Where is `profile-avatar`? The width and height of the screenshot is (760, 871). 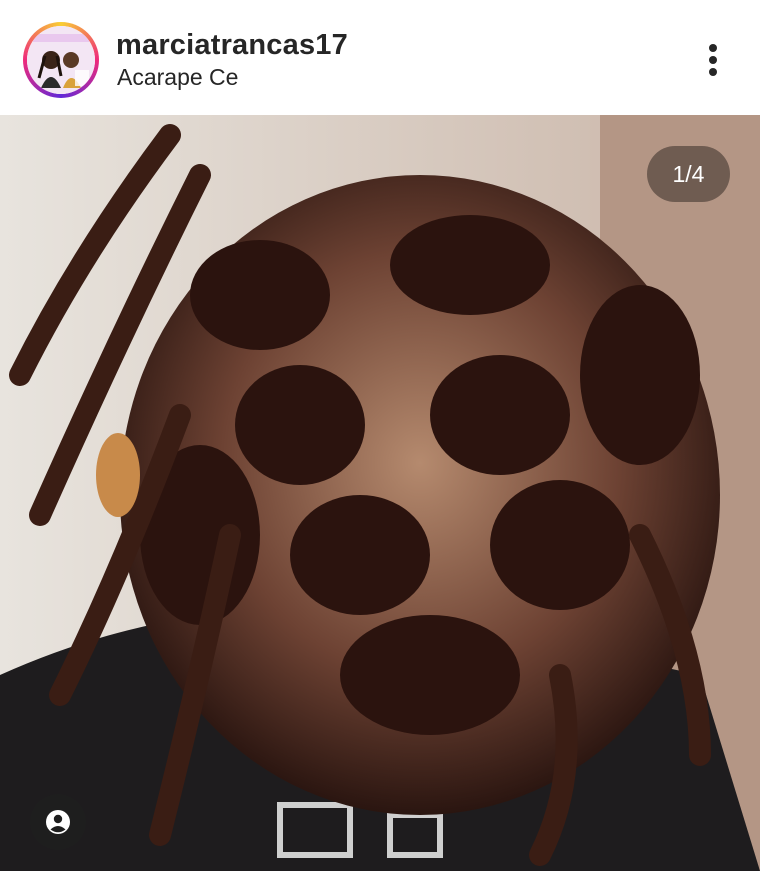
profile-avatar is located at coordinates (61, 60).